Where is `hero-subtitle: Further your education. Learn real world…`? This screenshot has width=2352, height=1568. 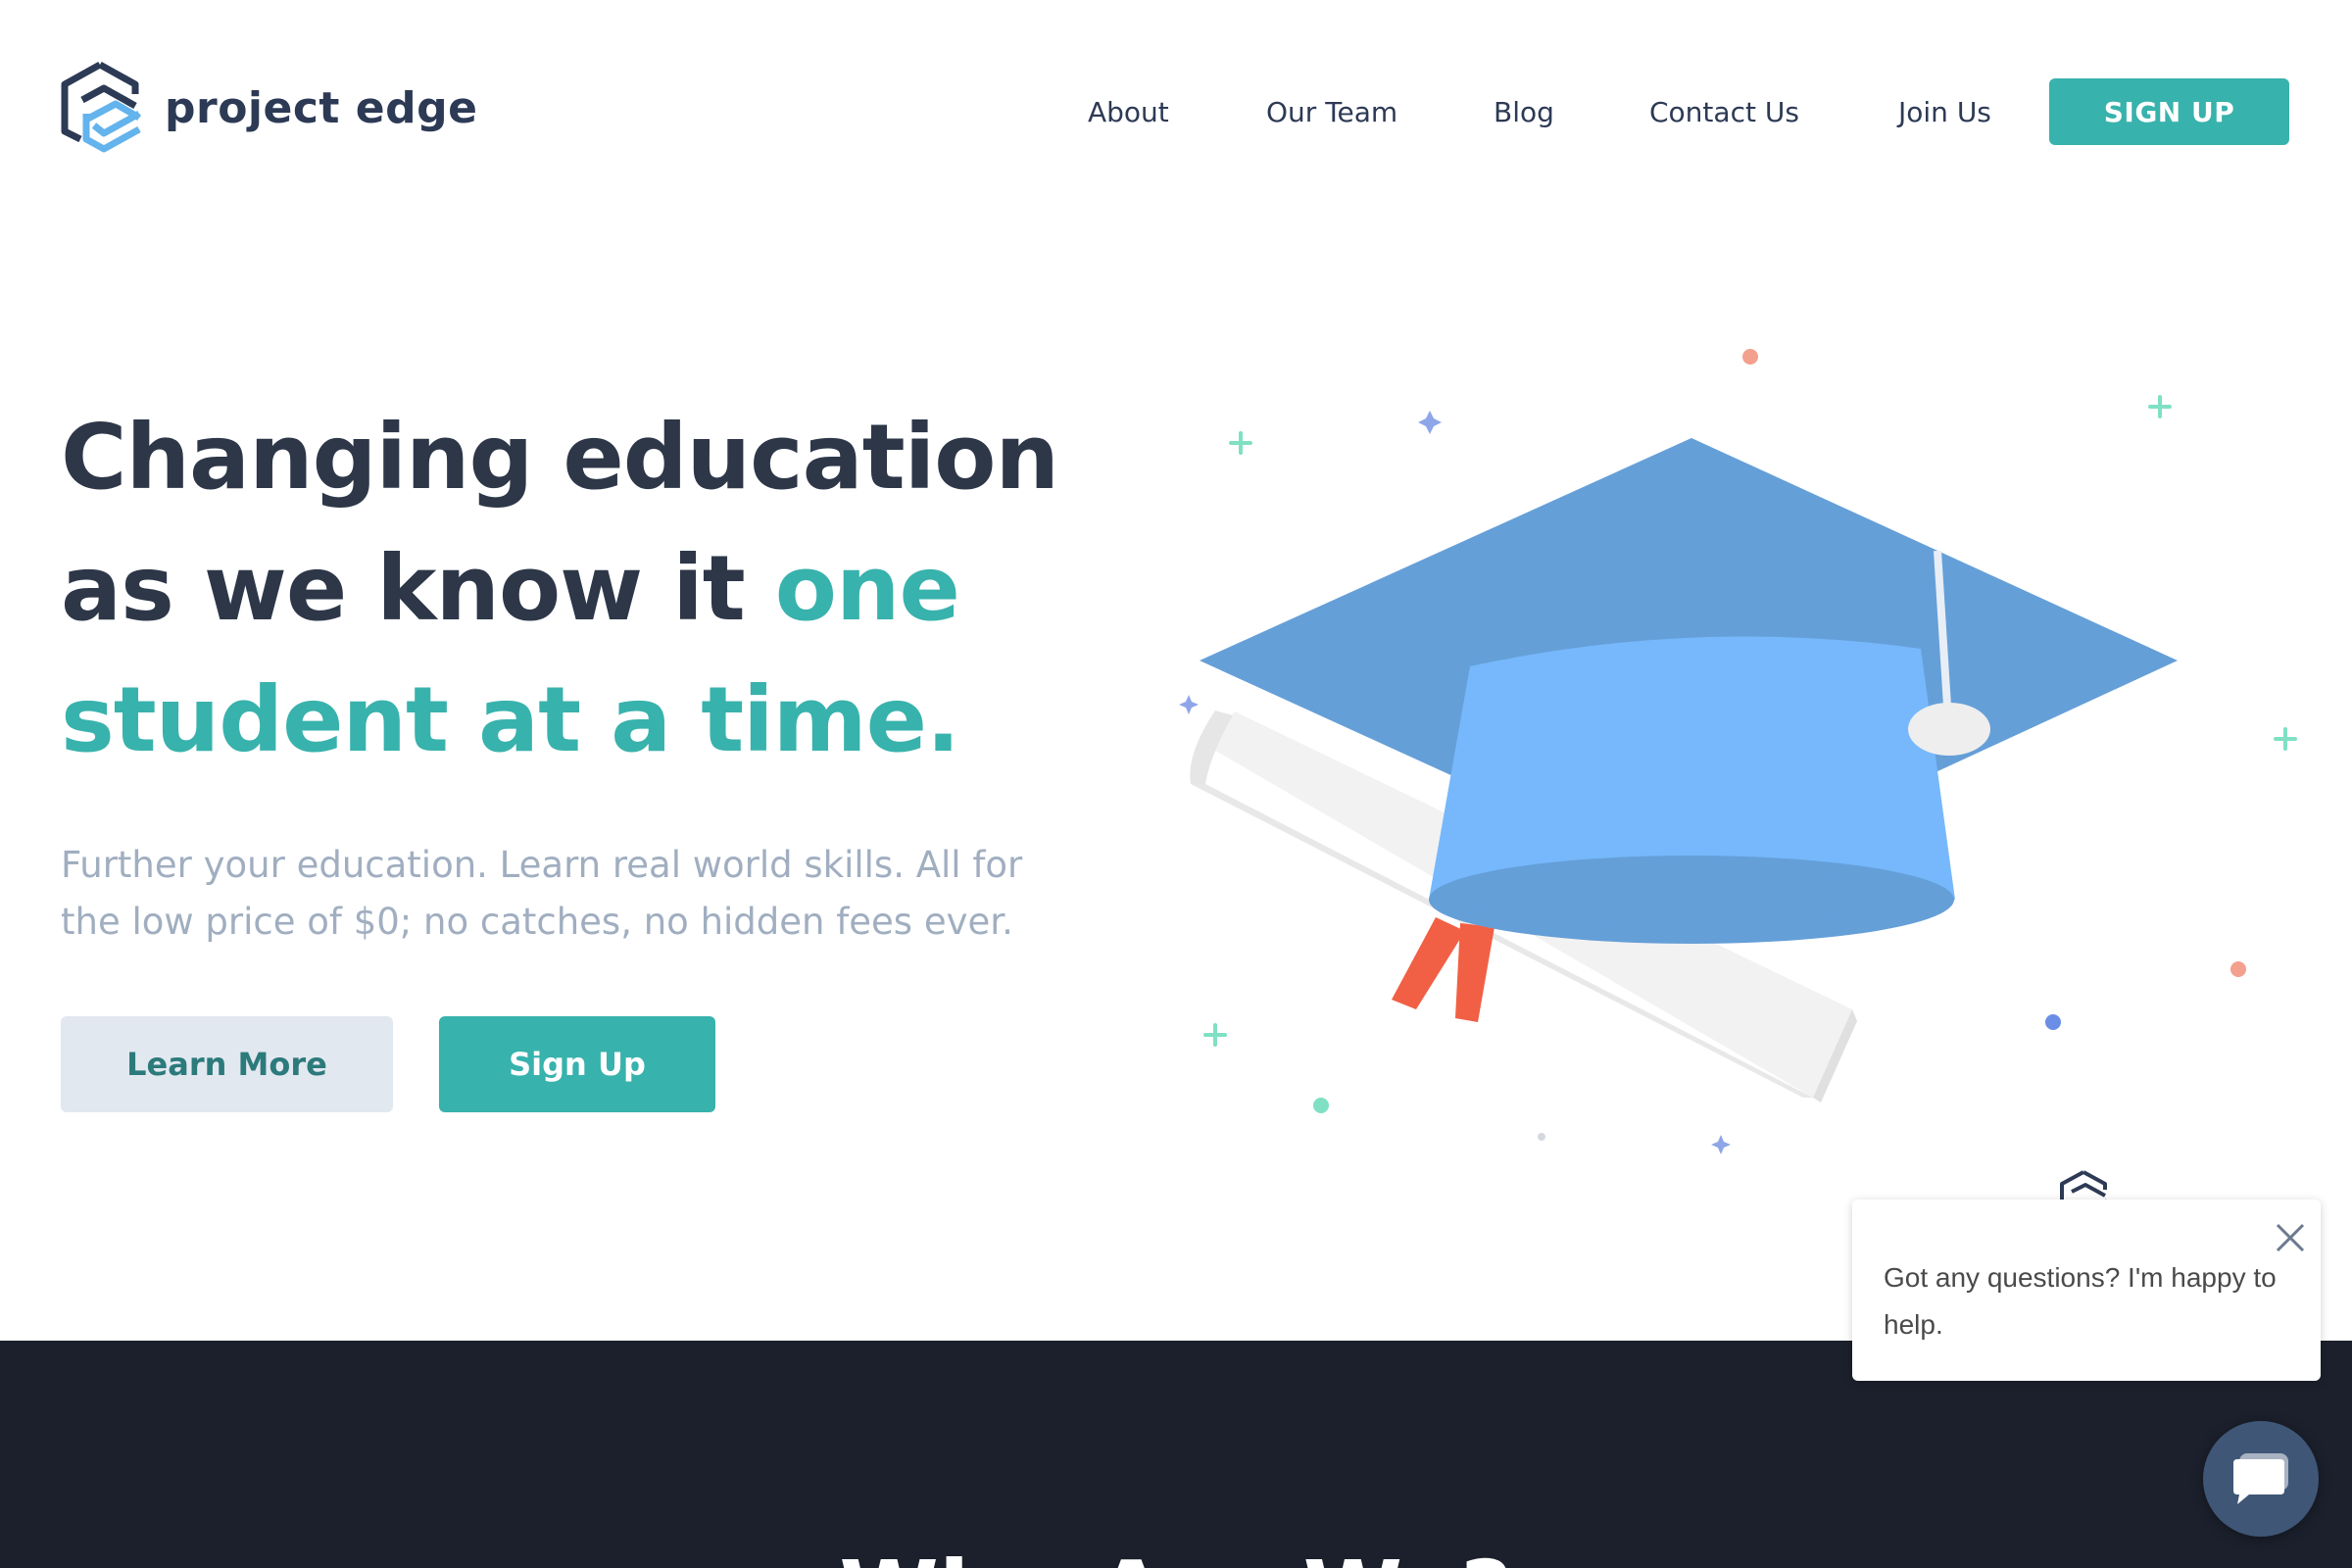 hero-subtitle: Further your education. Learn real world… is located at coordinates (542, 893).